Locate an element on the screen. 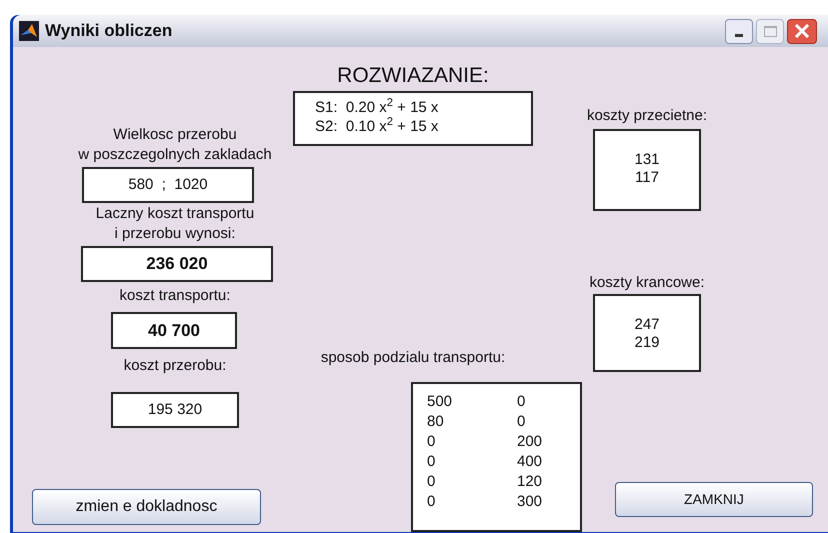 This screenshot has height=533, width=828. maximize-icon is located at coordinates (770, 31).